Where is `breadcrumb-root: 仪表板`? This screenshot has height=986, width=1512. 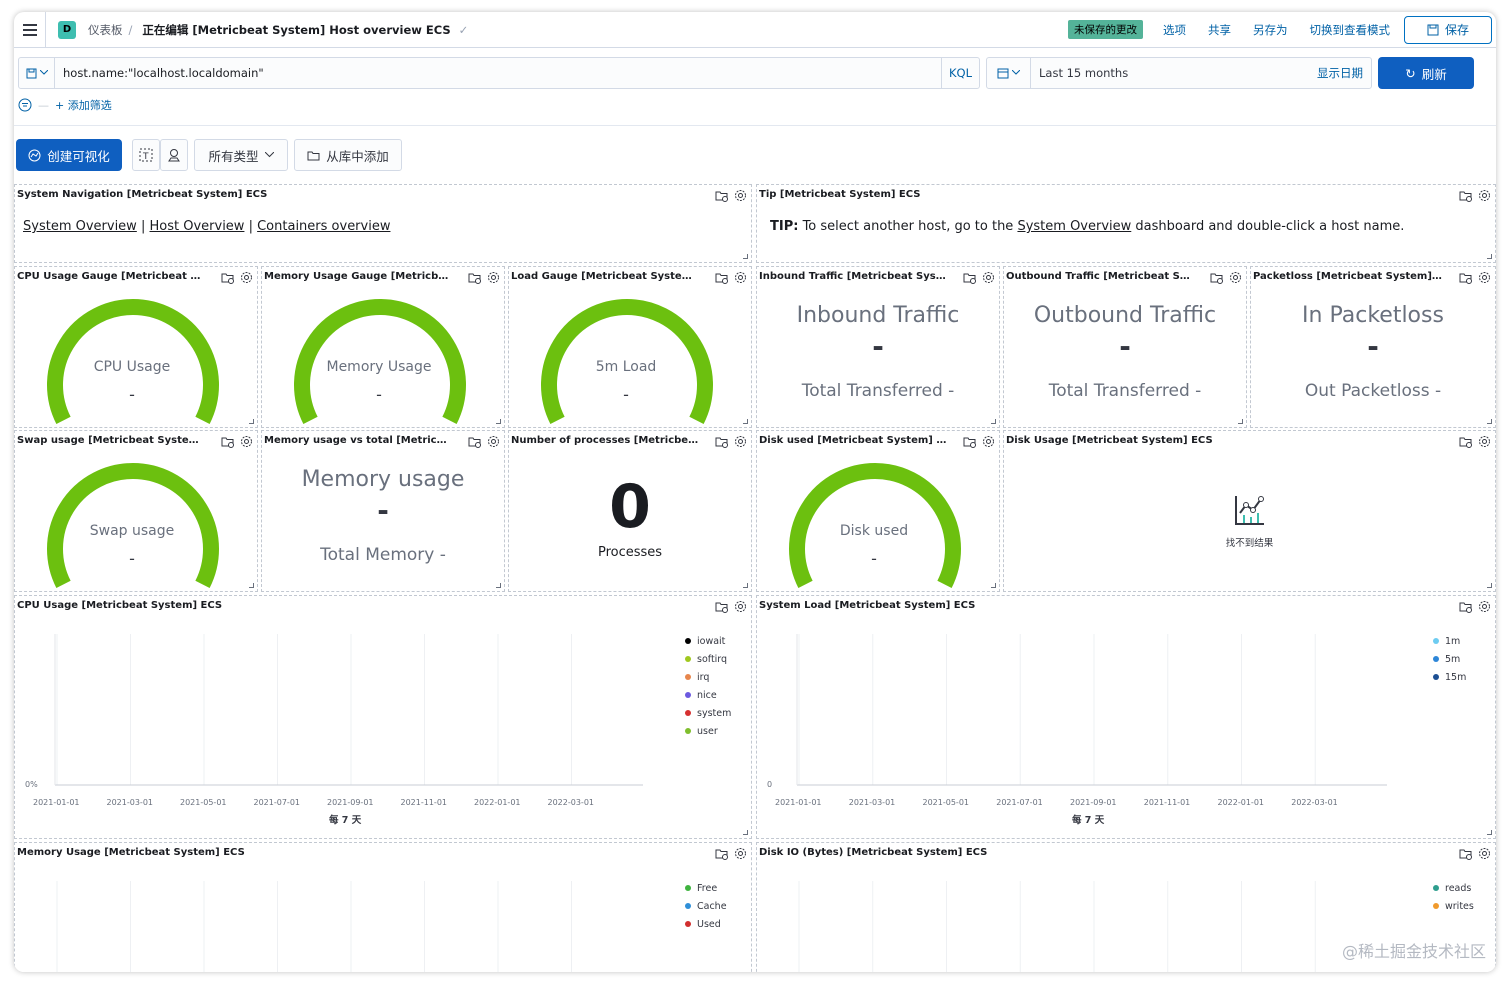
breadcrumb-root: 仪表板 is located at coordinates (105, 30).